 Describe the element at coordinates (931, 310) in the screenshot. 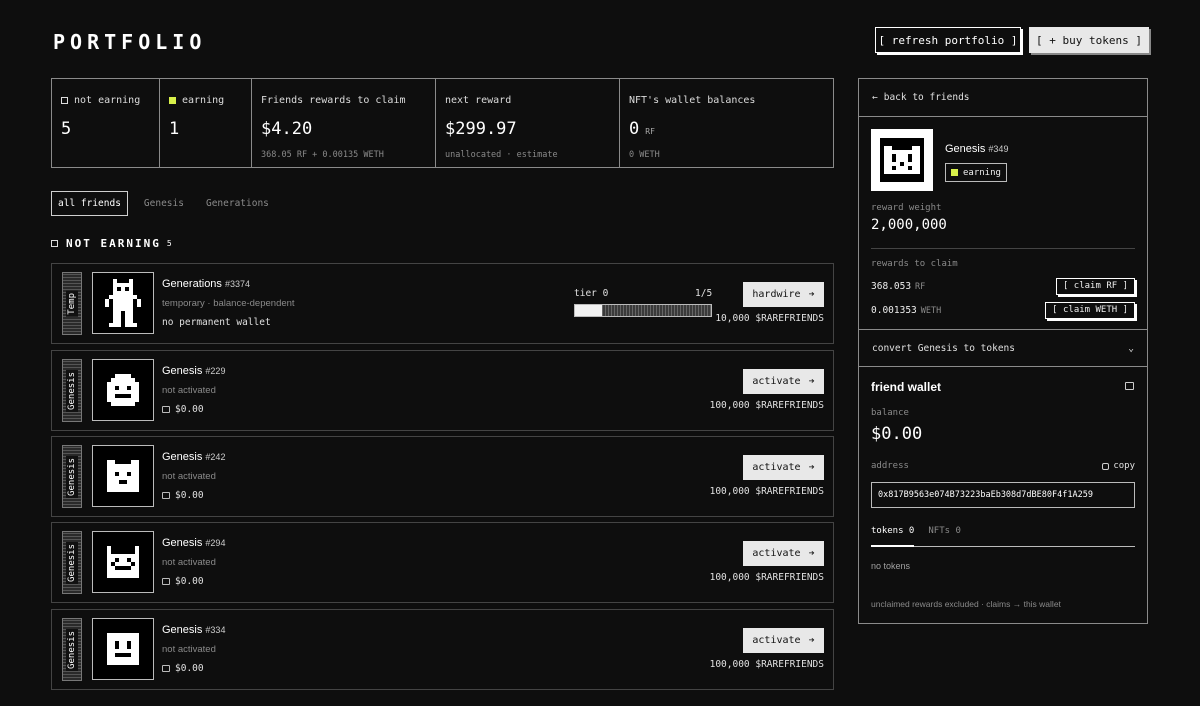

I see `weth-unit: WETH` at that location.